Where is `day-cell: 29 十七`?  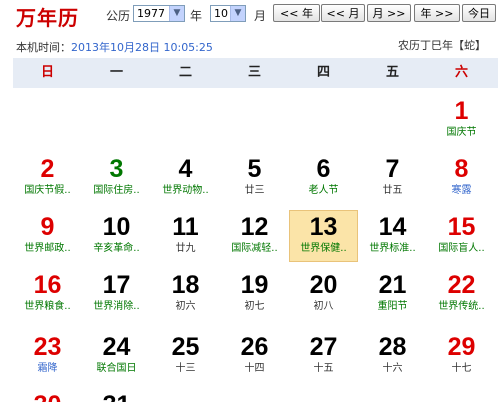 day-cell: 29 十七 is located at coordinates (461, 361).